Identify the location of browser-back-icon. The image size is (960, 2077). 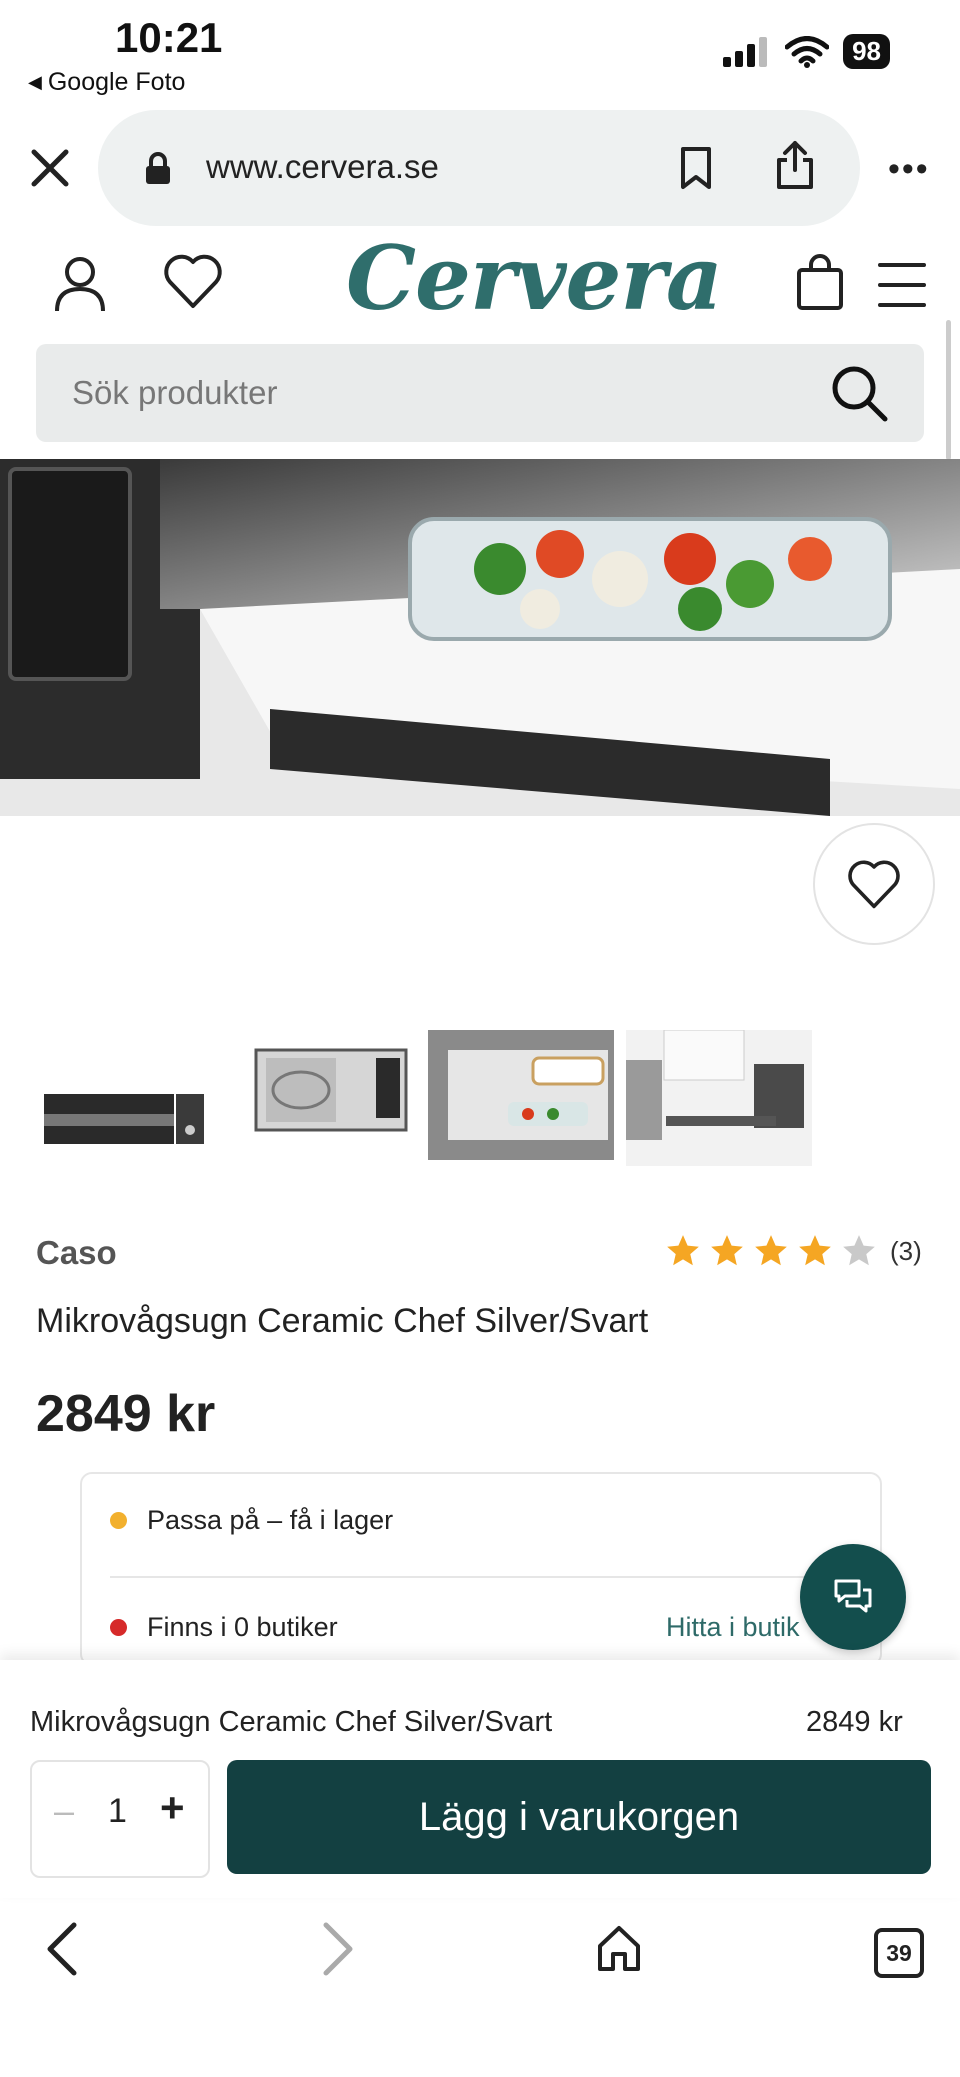
(62, 1949).